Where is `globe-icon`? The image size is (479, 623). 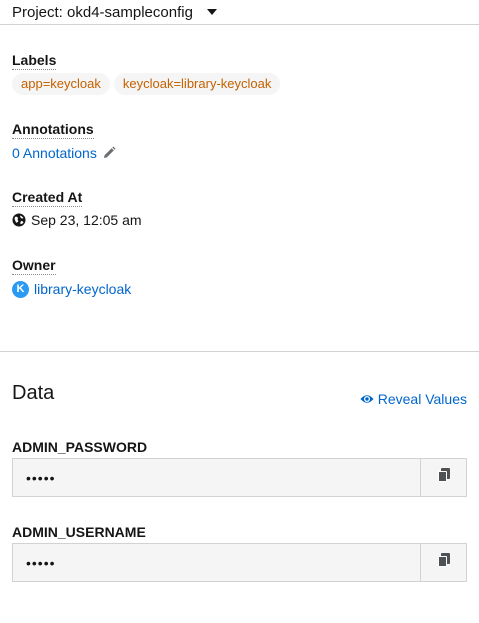 globe-icon is located at coordinates (19, 220).